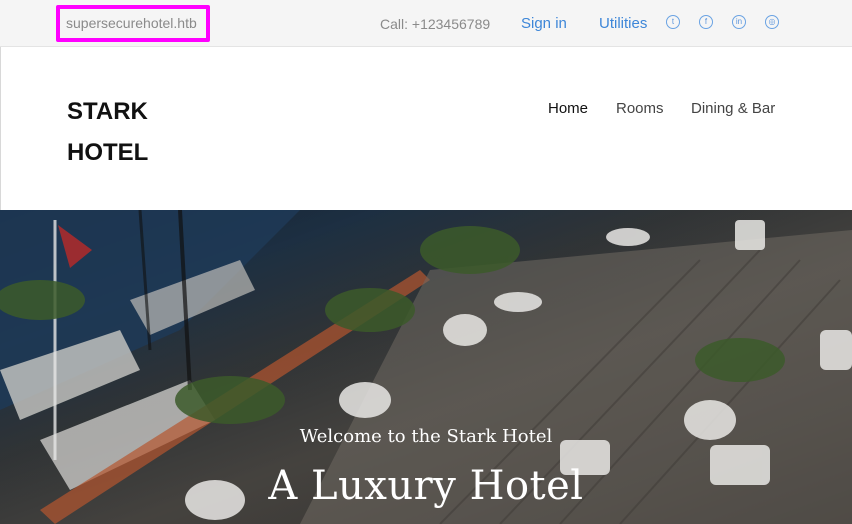  Describe the element at coordinates (706, 22) in the screenshot. I see `facebook-icon: f` at that location.